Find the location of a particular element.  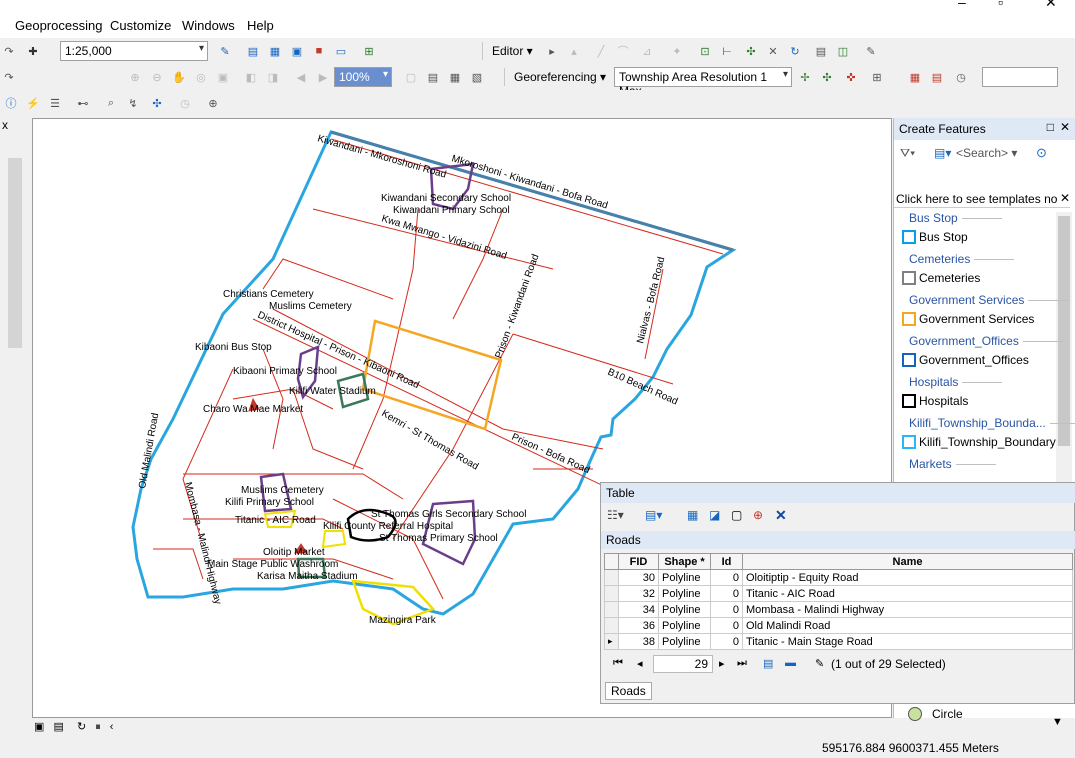

catalog-icon: ▦ is located at coordinates (275, 51).